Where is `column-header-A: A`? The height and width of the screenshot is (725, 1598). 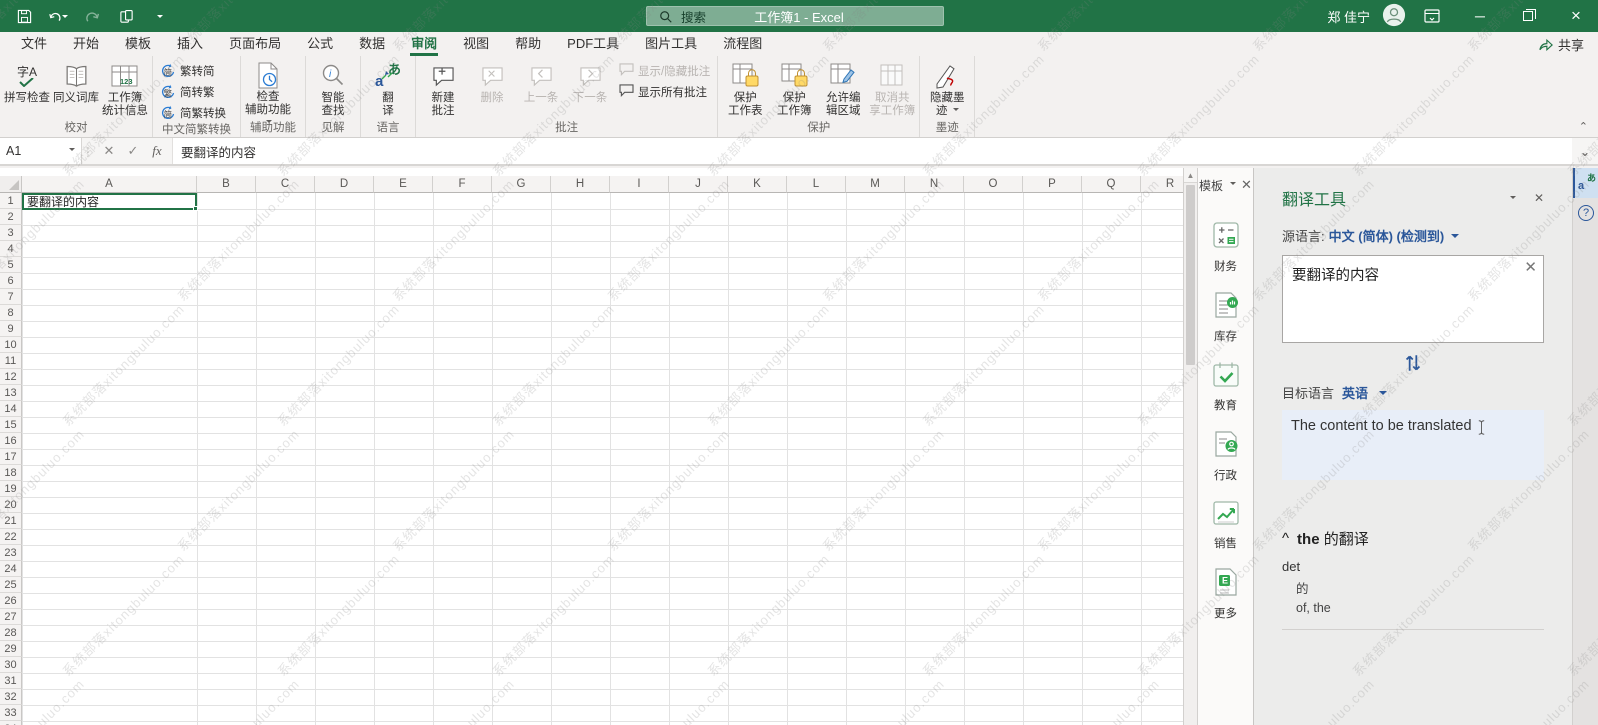
column-header-A: A is located at coordinates (109, 184).